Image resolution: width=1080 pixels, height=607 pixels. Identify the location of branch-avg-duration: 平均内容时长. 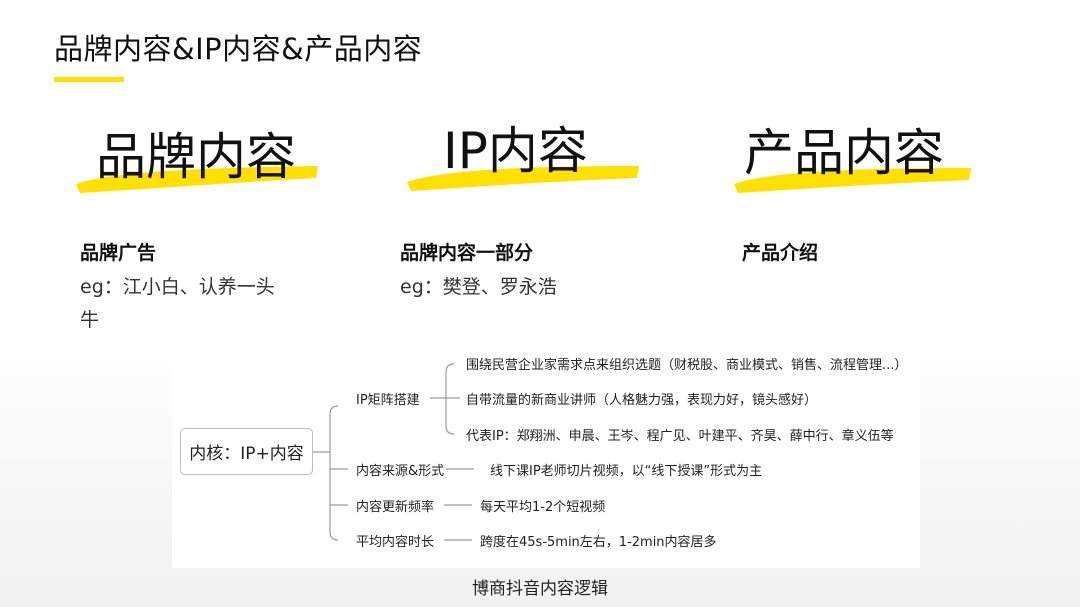
(395, 542).